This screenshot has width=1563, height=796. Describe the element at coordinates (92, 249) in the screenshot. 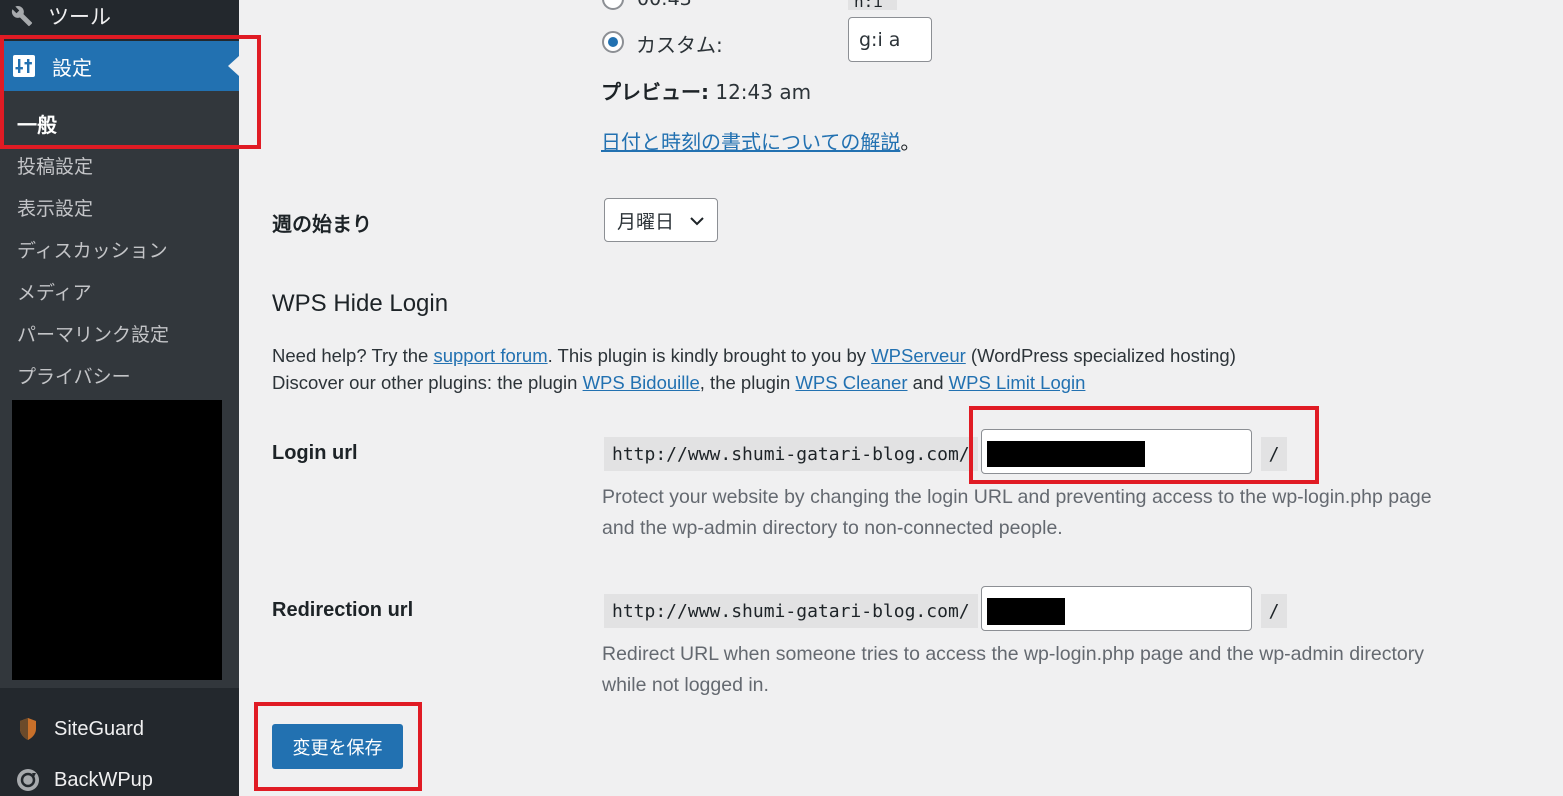

I see `submenu-item-discussion: ディスカッション` at that location.